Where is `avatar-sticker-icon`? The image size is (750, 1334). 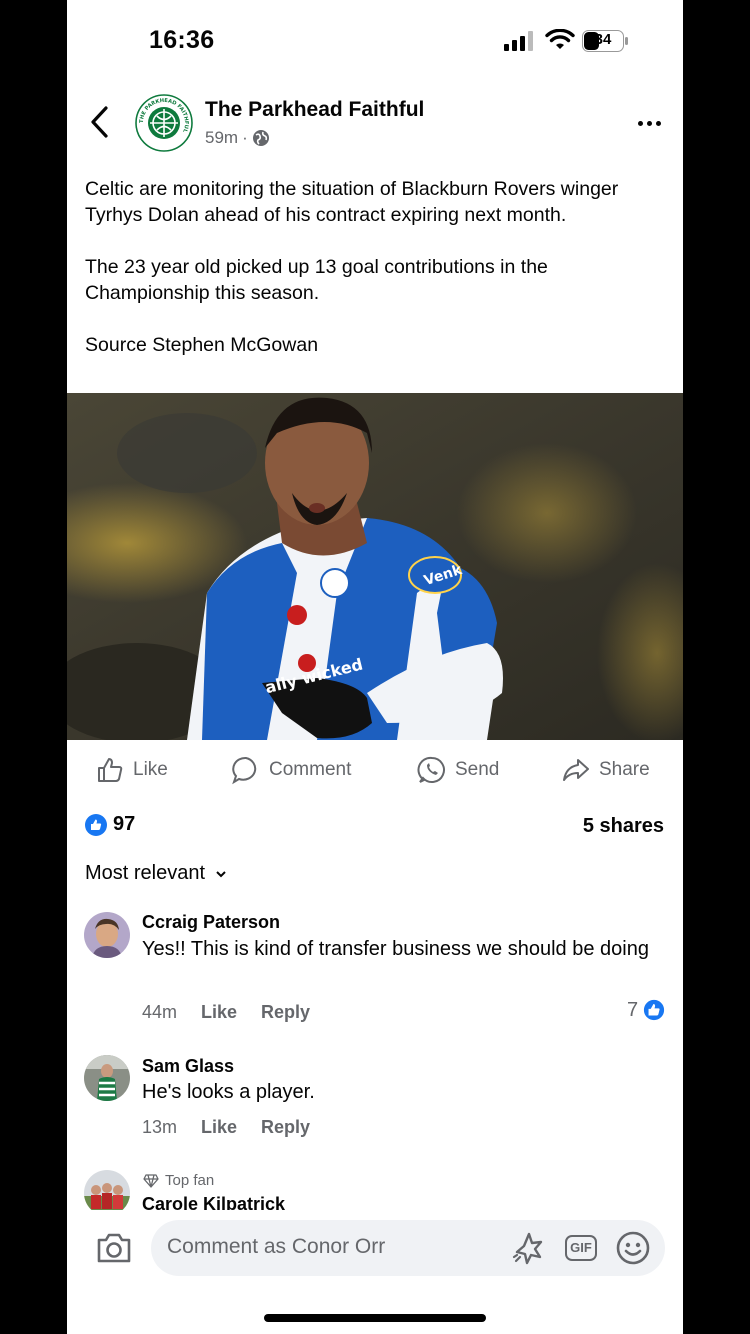 avatar-sticker-icon is located at coordinates (529, 1248).